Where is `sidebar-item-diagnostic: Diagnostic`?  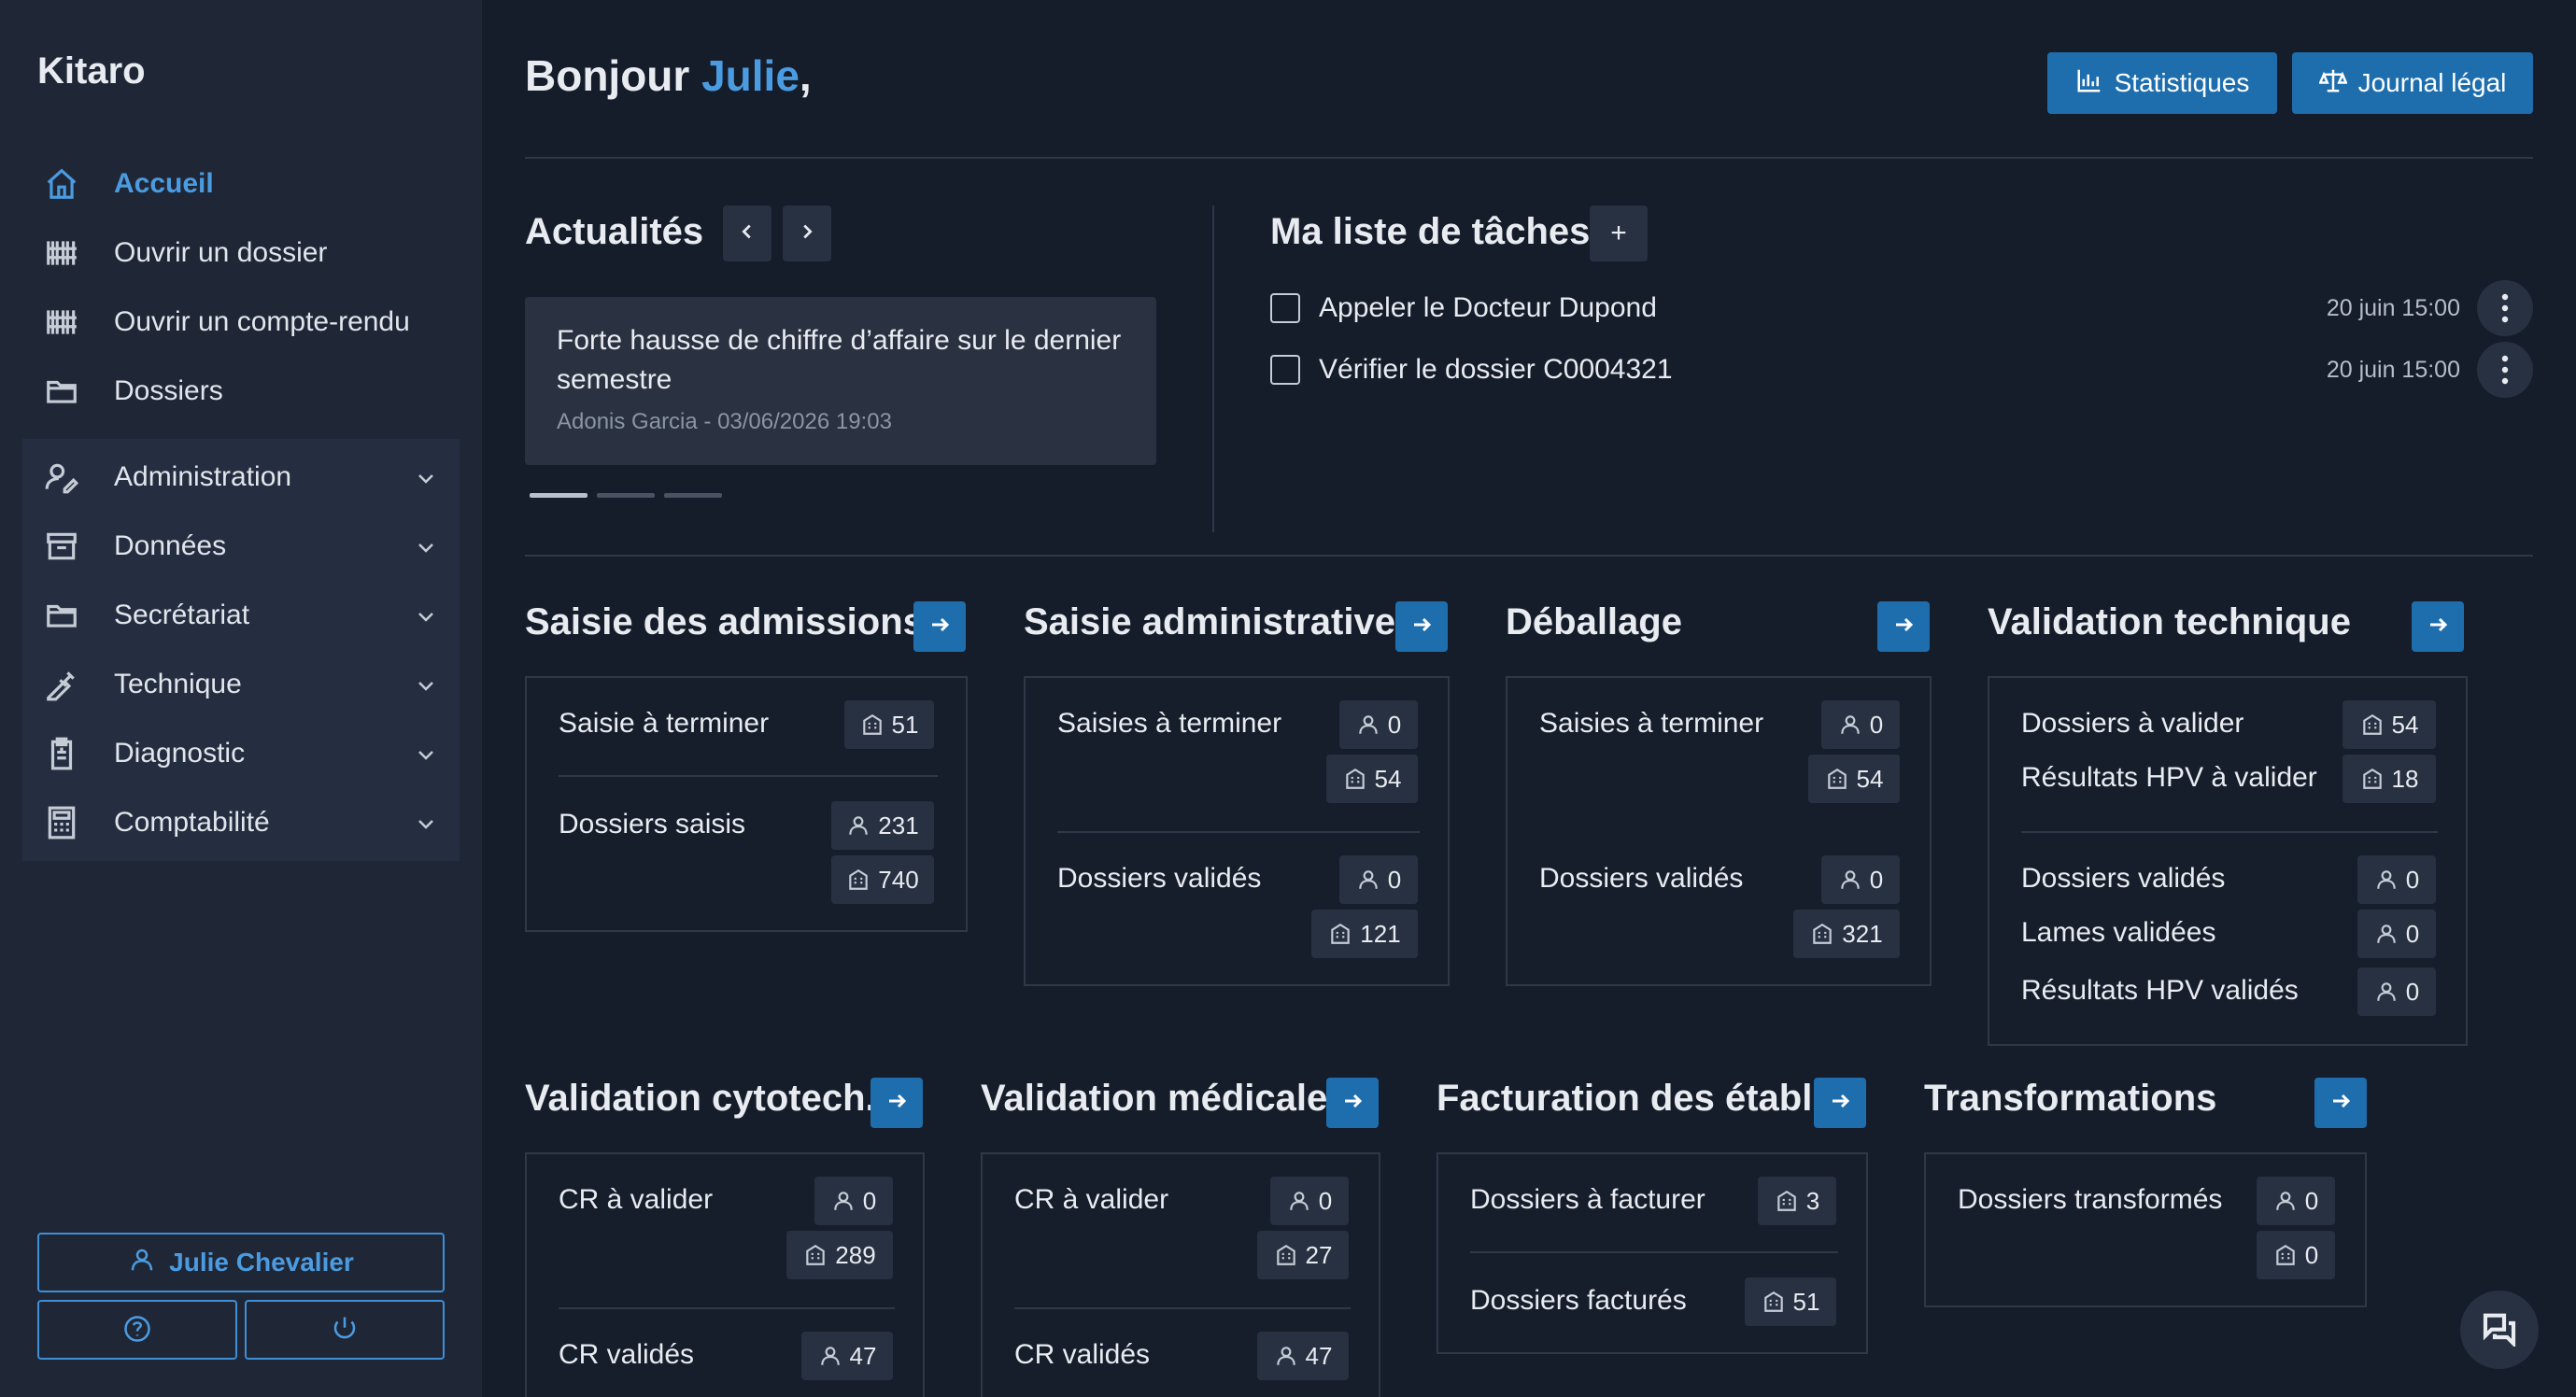 sidebar-item-diagnostic: Diagnostic is located at coordinates (241, 753).